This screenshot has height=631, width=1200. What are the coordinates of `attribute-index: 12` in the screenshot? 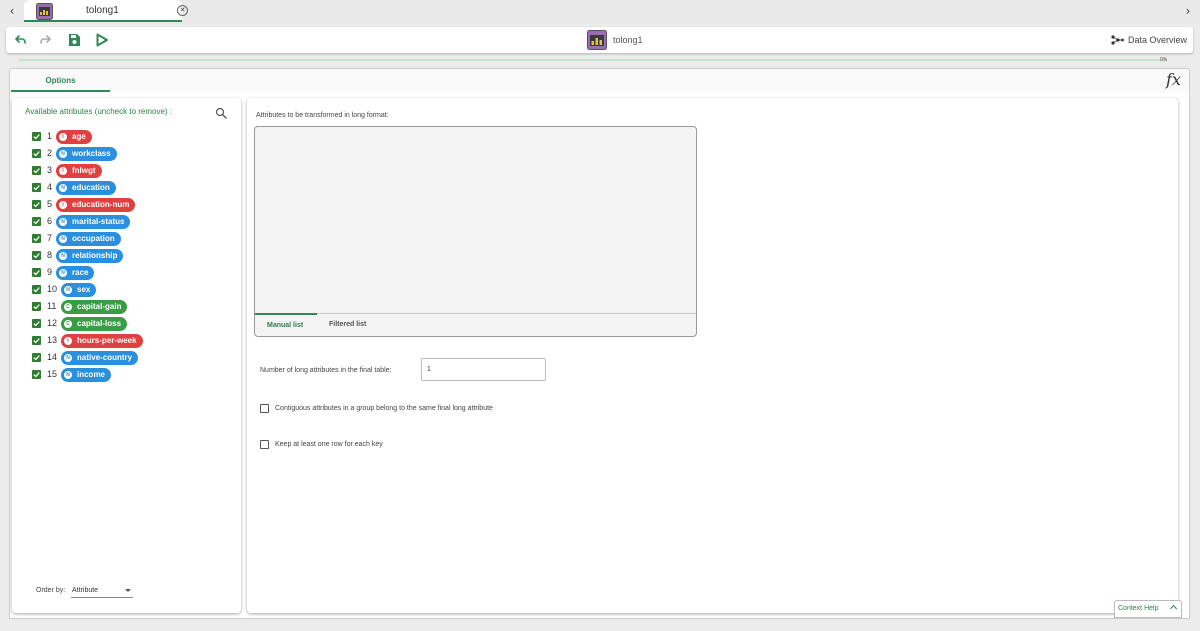 It's located at (52, 323).